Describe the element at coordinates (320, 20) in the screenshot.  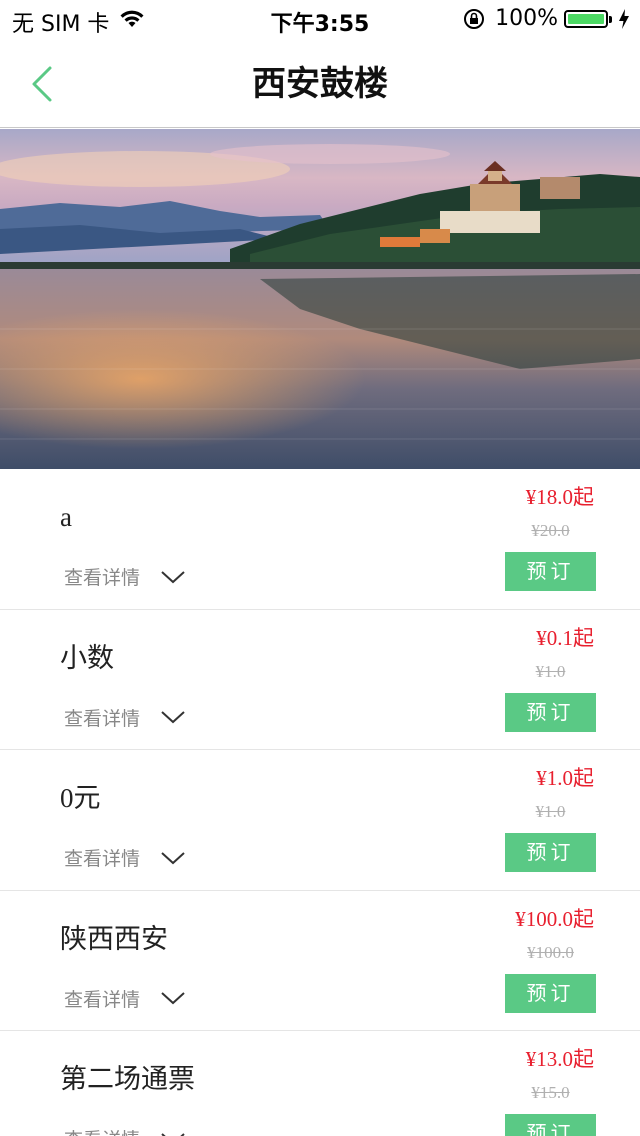
I see `status-bar: 无 SIM 卡 下午3:55 100%` at that location.